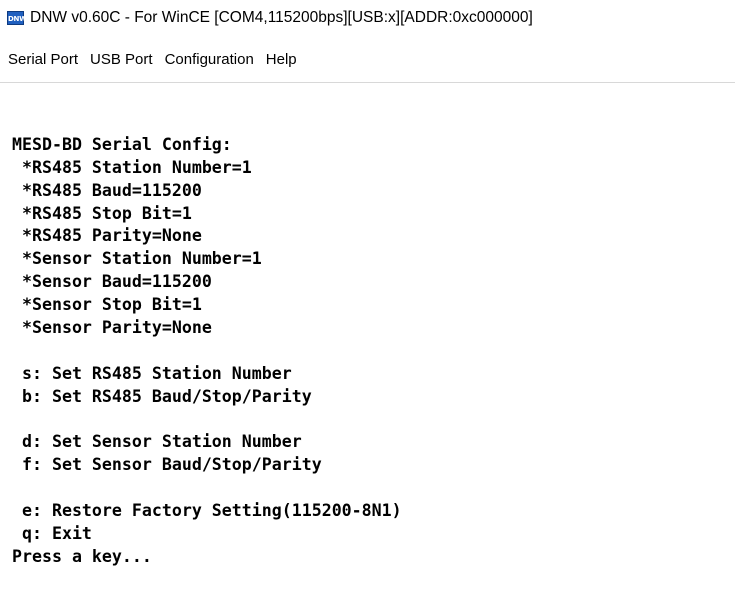 This screenshot has width=735, height=591. I want to click on terminal-line: MESD-BD Serial Config:, so click(122, 144).